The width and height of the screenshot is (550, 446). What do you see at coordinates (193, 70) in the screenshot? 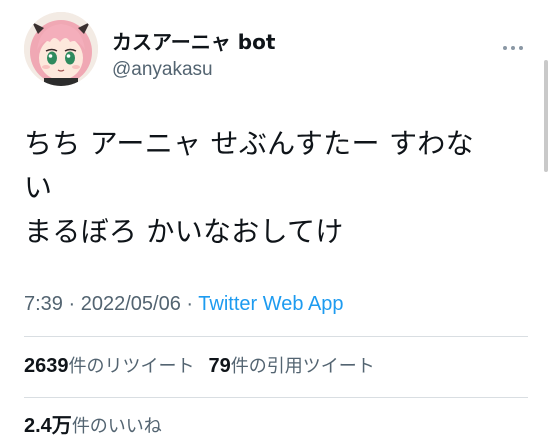
I see `user-handle: @anyakasu` at bounding box center [193, 70].